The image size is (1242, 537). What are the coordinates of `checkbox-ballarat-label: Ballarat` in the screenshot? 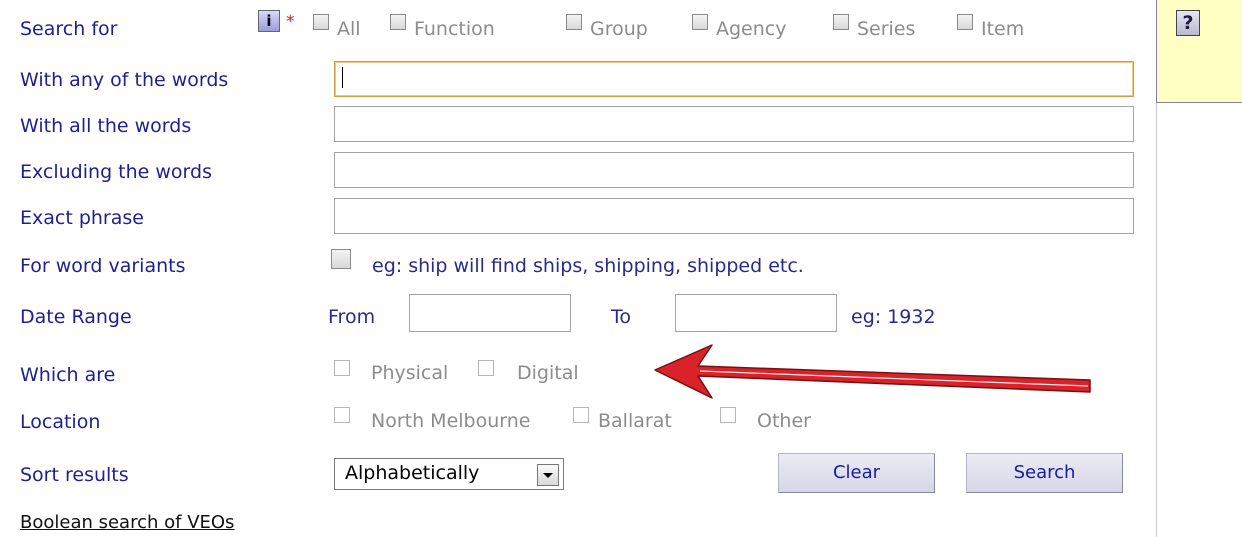 It's located at (635, 421).